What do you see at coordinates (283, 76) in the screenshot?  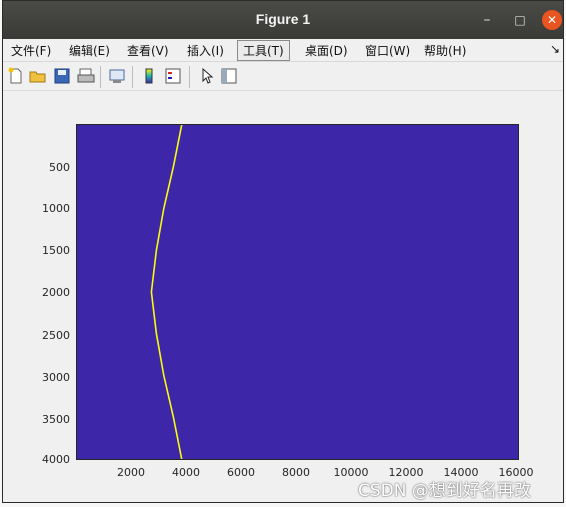 I see `toolbar` at bounding box center [283, 76].